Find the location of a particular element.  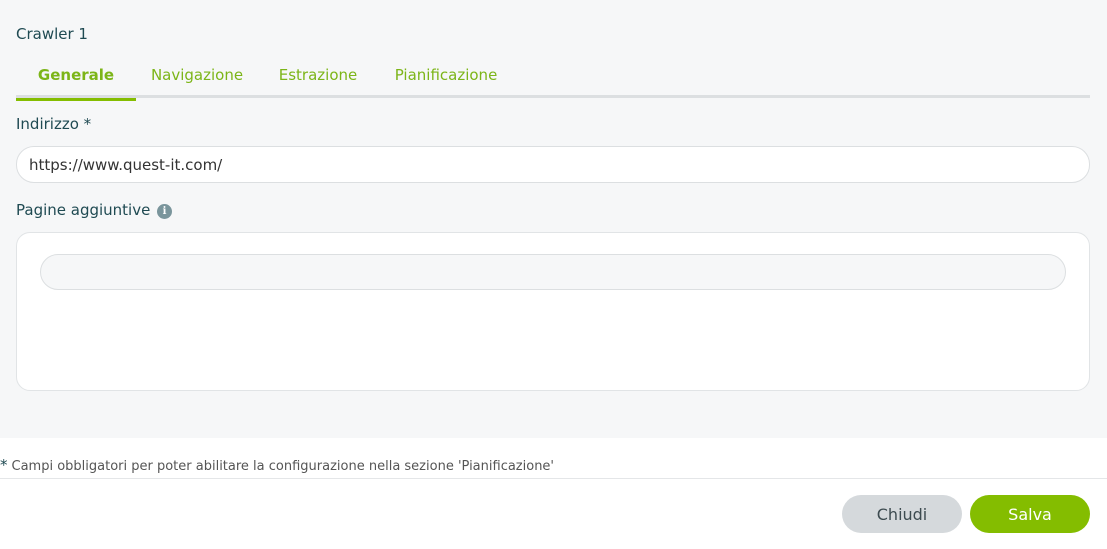

address-label: Indirizzo * is located at coordinates (54, 124).